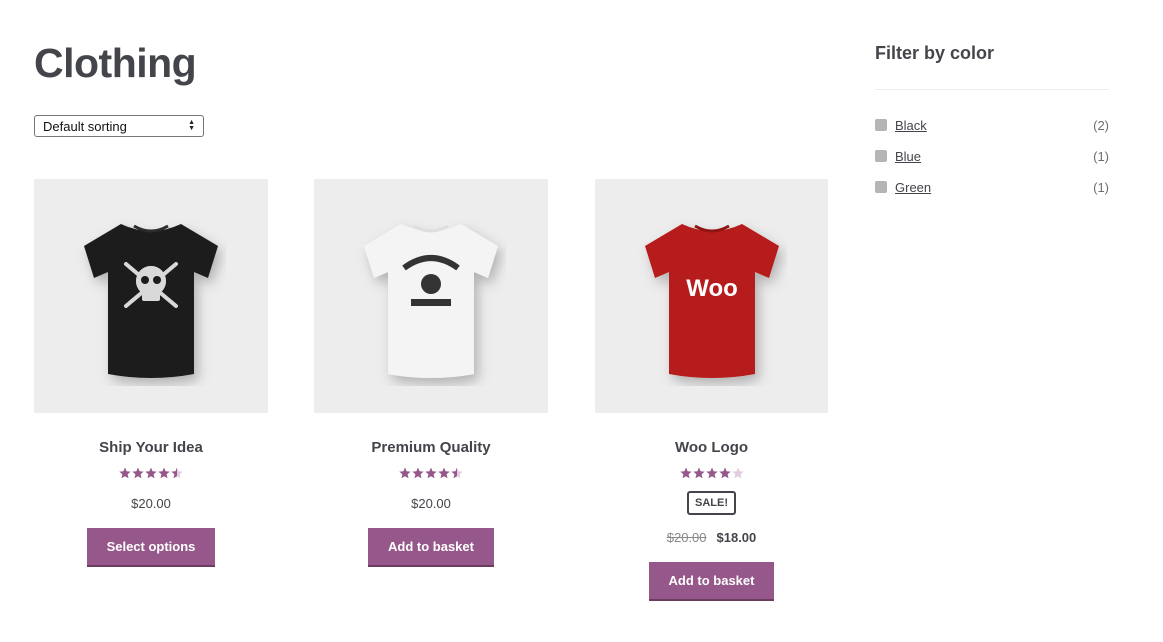 This screenshot has height=642, width=1163. Describe the element at coordinates (711, 537) in the screenshot. I see `product-price: $20.00 $18.00` at that location.